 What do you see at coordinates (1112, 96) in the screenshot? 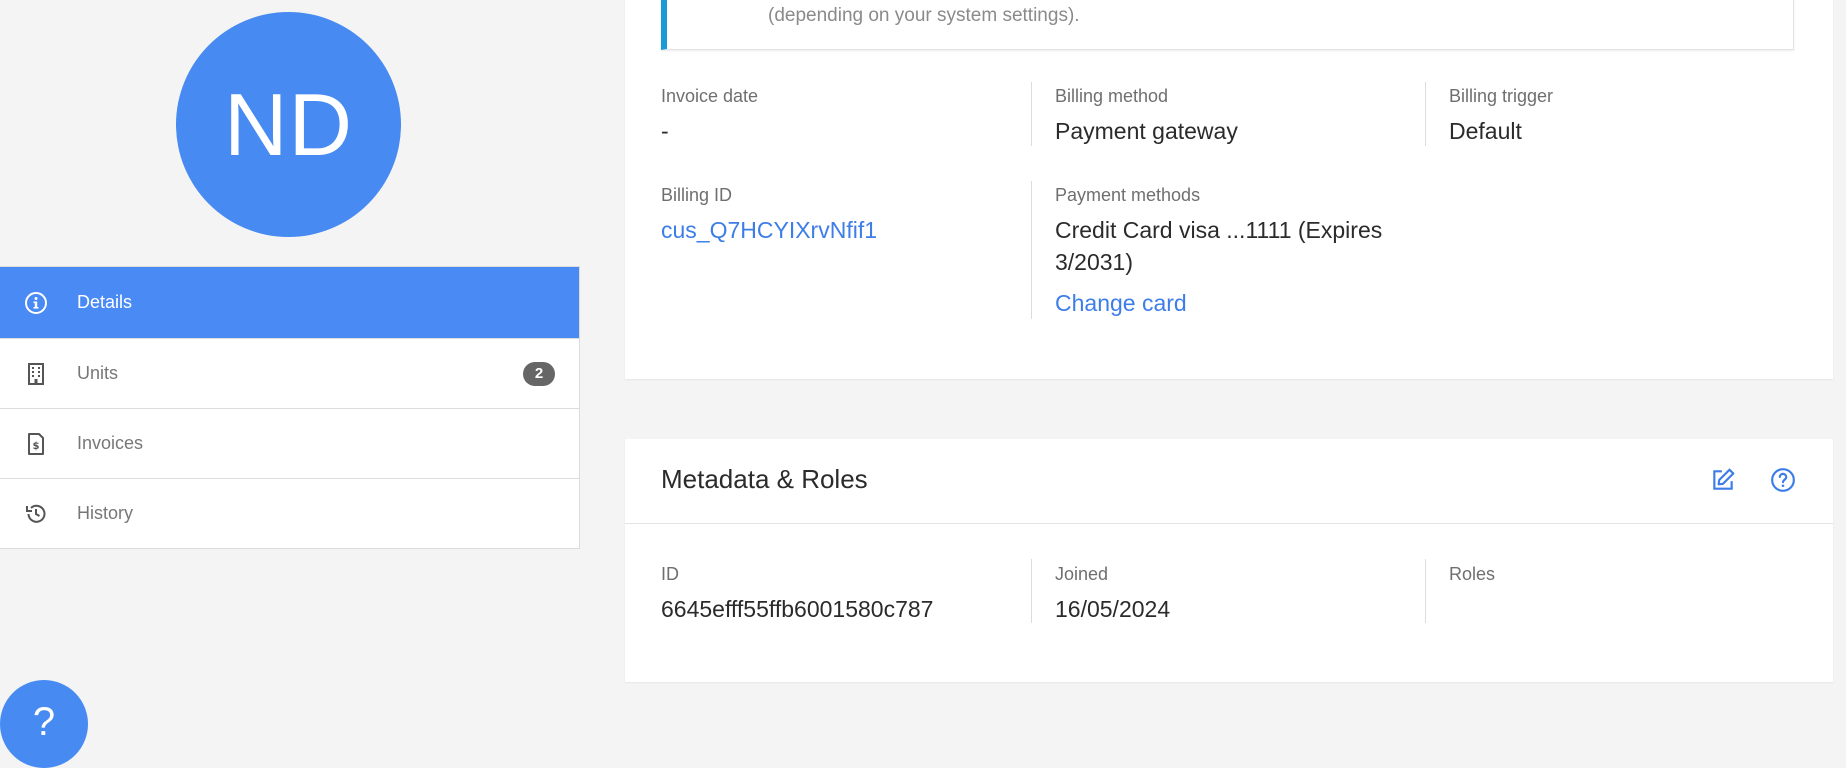
I see `billing-method-label: Billing method` at bounding box center [1112, 96].